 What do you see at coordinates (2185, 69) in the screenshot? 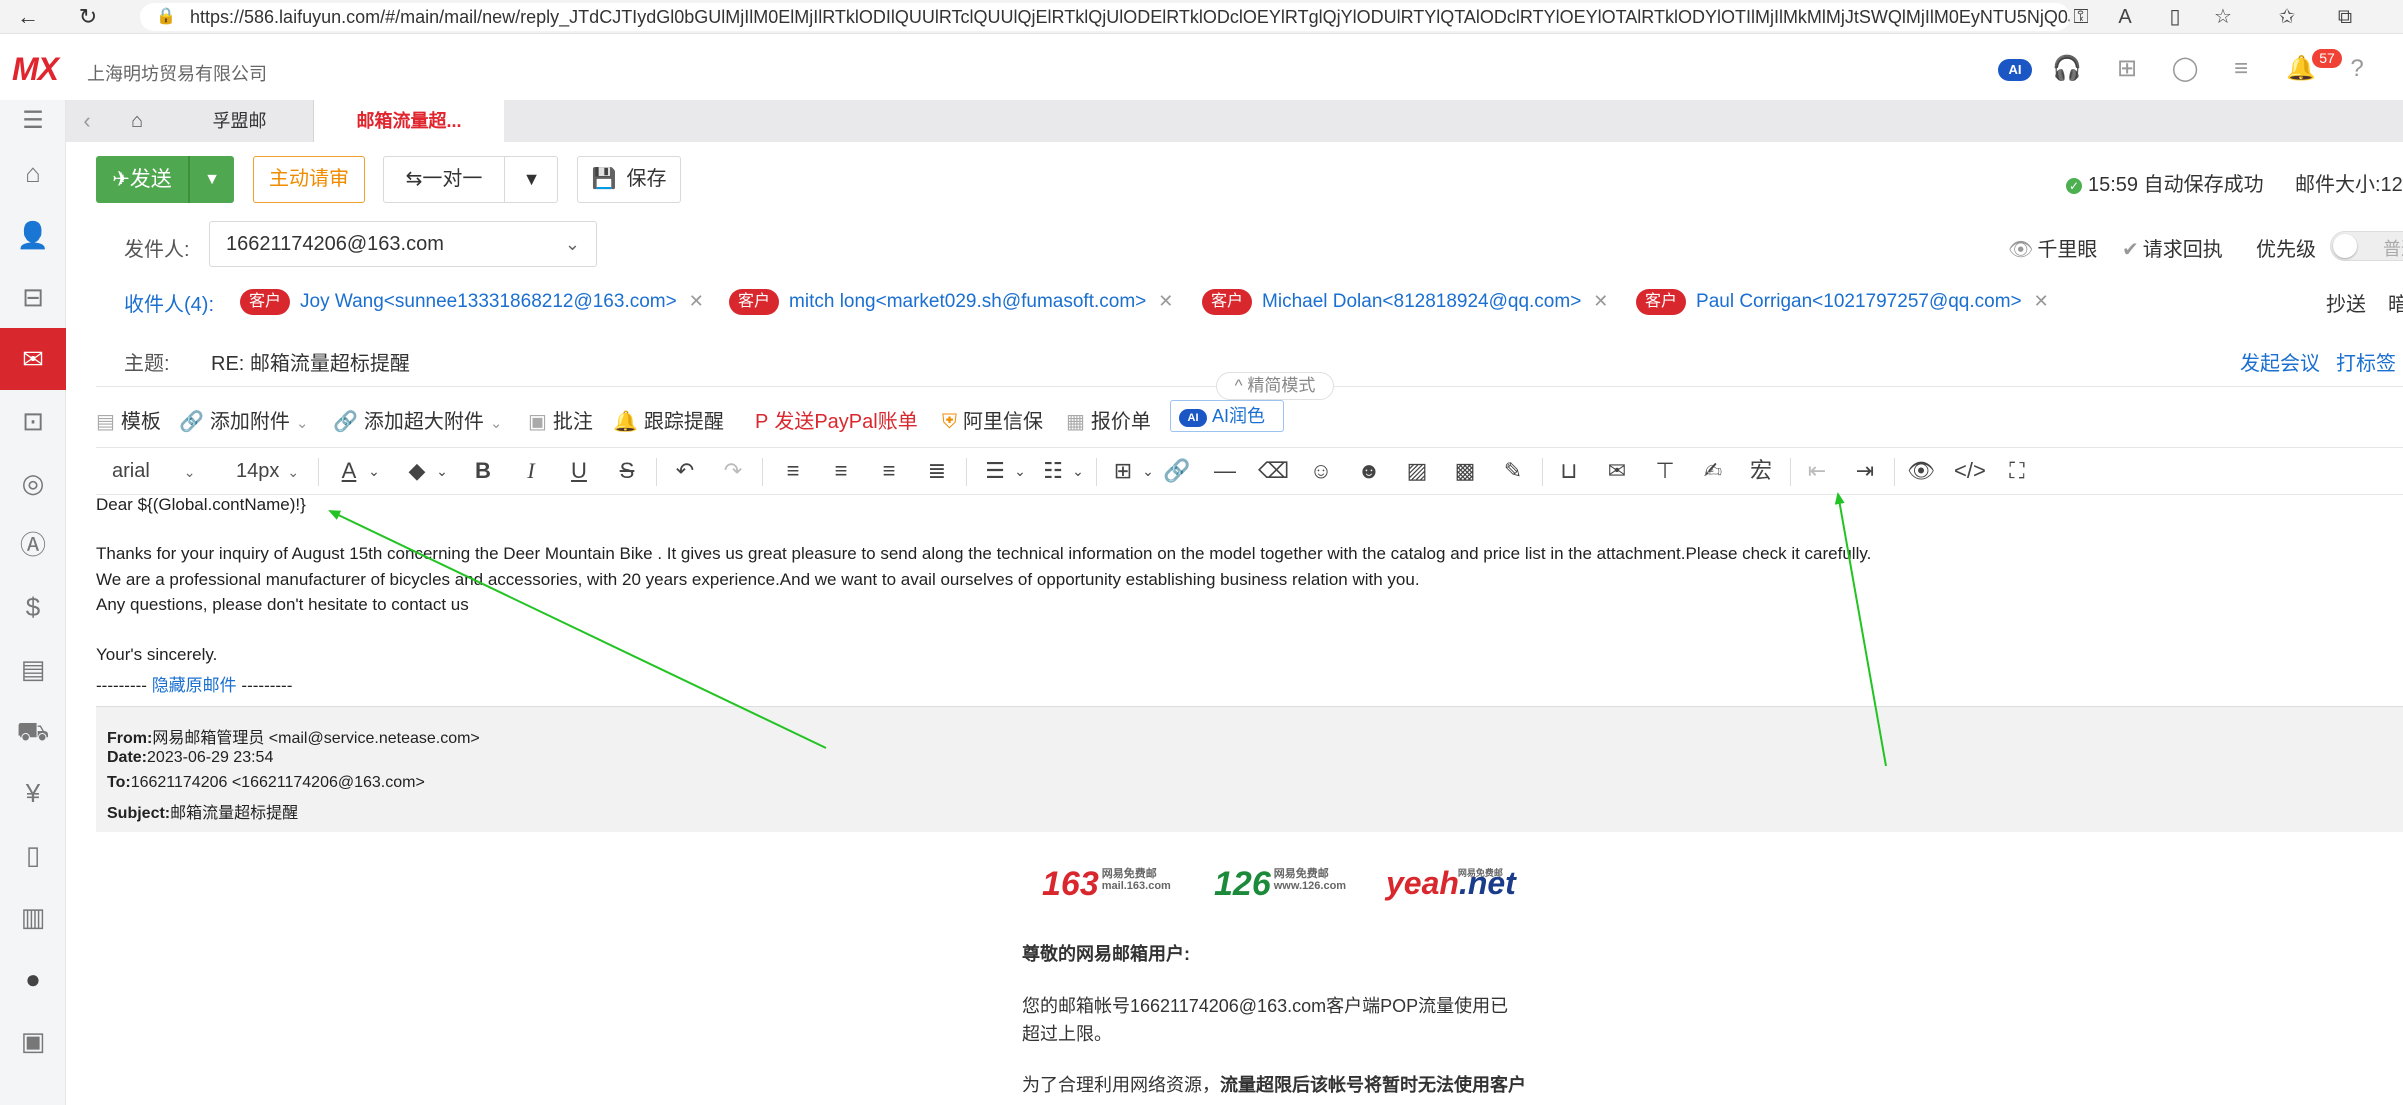
I see `whatsapp-icon: ◯` at bounding box center [2185, 69].